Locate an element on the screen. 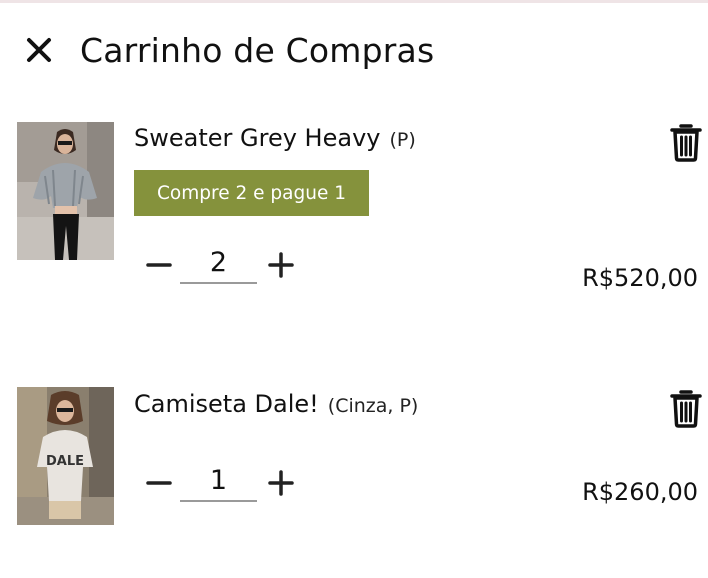 The width and height of the screenshot is (708, 578). close-button is located at coordinates (39, 50).